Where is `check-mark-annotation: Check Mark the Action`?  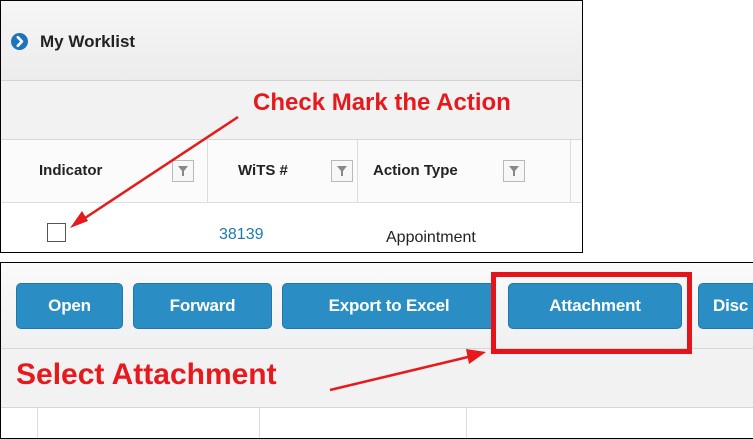 check-mark-annotation: Check Mark the Action is located at coordinates (382, 102).